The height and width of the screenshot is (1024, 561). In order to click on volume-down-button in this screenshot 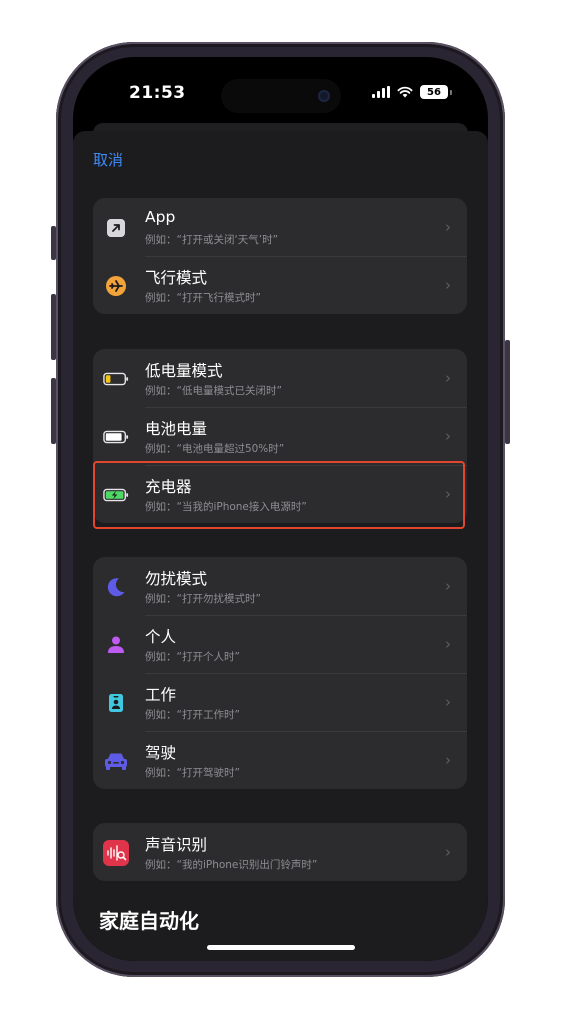, I will do `click(53, 411)`.